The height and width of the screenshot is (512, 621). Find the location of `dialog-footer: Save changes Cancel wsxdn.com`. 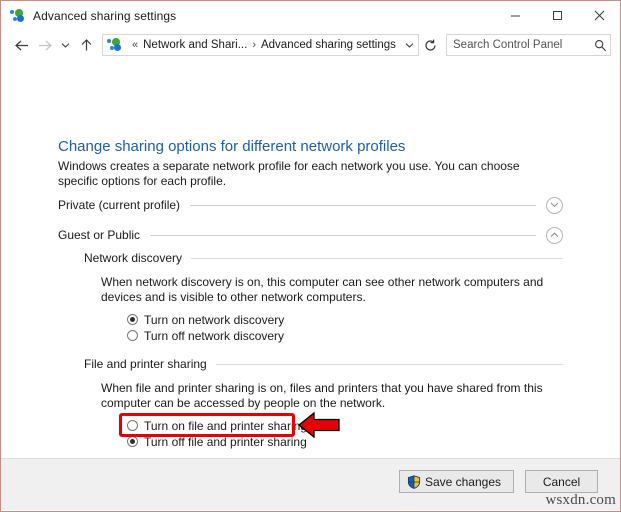

dialog-footer: Save changes Cancel wsxdn.com is located at coordinates (310, 484).